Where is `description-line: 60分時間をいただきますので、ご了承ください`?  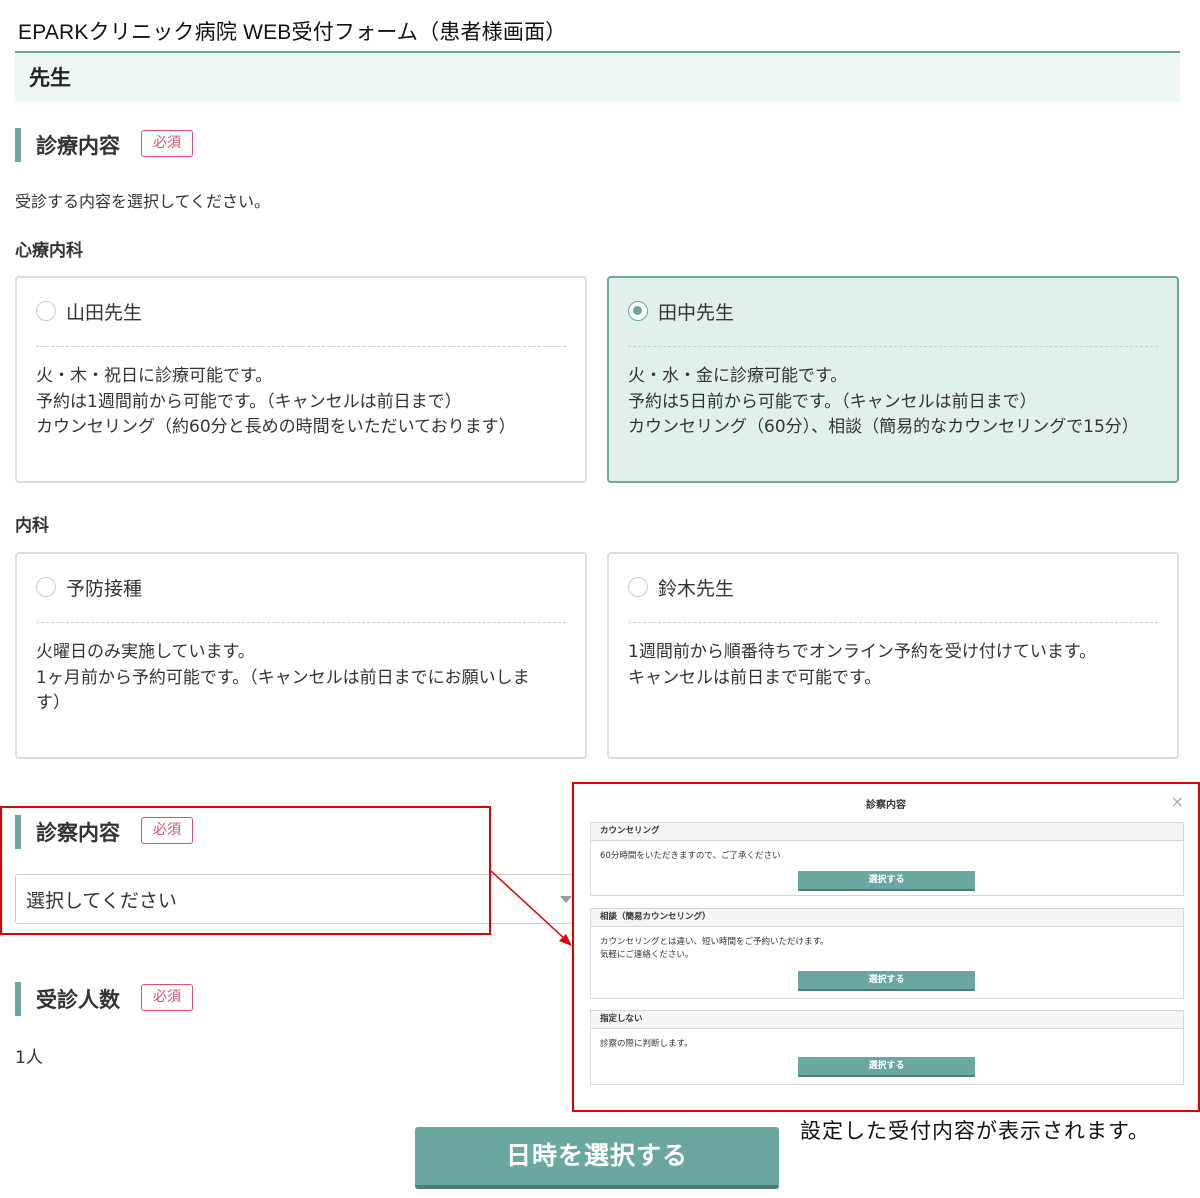
description-line: 60分時間をいただきますので、ご了承ください is located at coordinates (690, 856).